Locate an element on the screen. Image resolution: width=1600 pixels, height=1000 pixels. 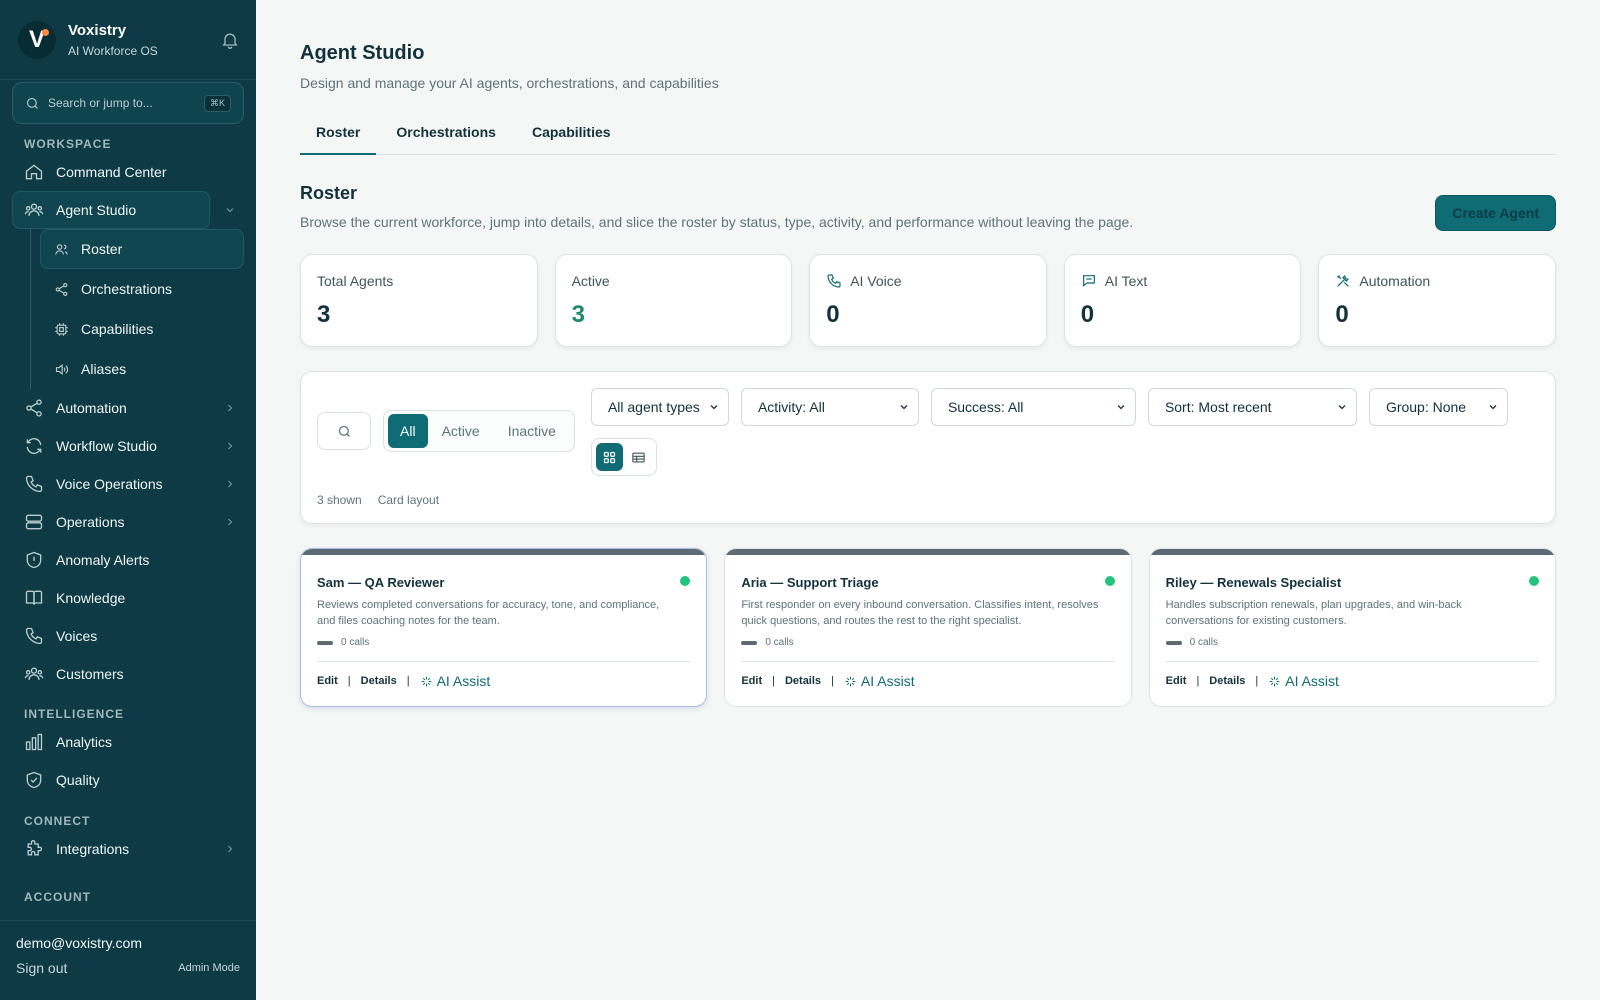
success-select: Success: All is located at coordinates (1033, 407).